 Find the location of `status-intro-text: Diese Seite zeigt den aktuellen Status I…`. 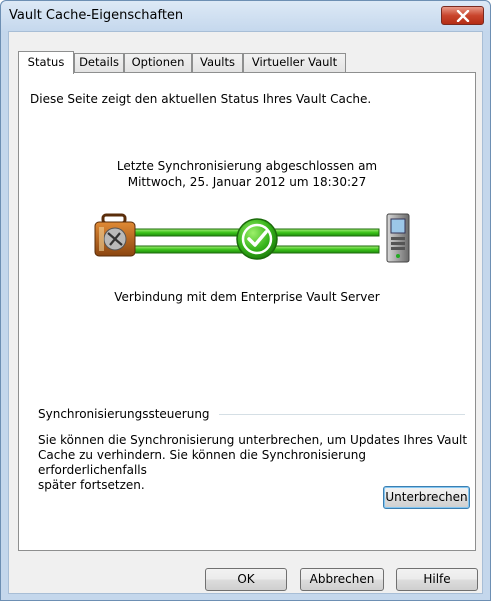

status-intro-text: Diese Seite zeigt den aktuellen Status I… is located at coordinates (201, 99).